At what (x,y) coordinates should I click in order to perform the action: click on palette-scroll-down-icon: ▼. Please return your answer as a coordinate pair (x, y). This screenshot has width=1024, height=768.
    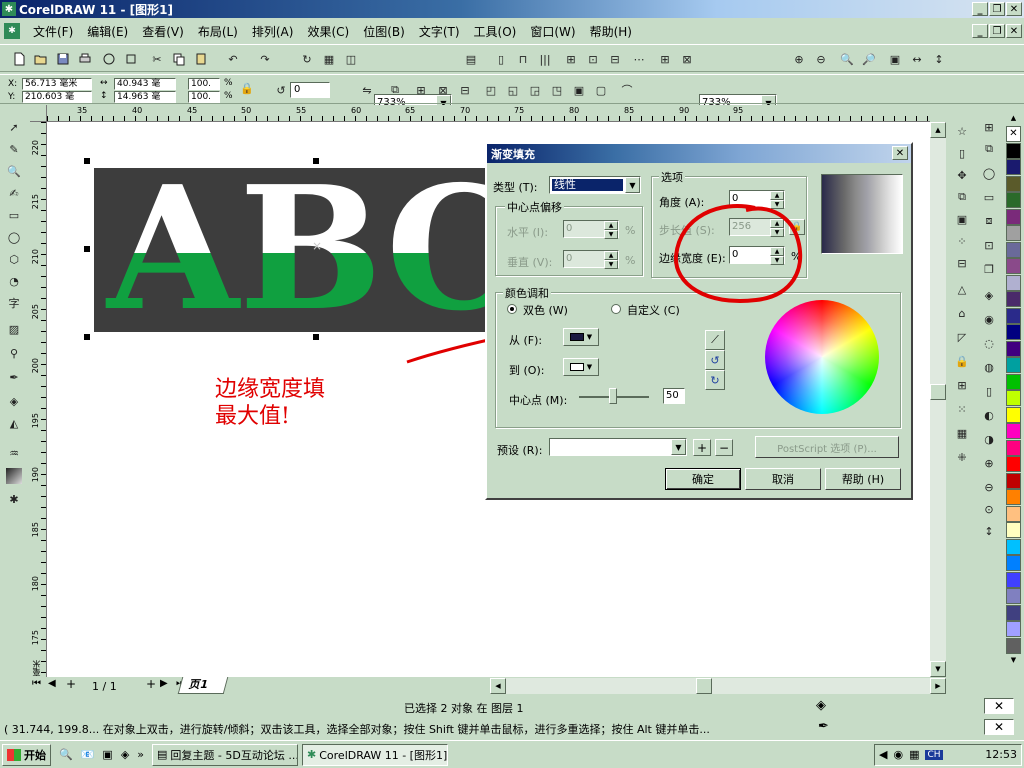
    Looking at the image, I should click on (1013, 661).